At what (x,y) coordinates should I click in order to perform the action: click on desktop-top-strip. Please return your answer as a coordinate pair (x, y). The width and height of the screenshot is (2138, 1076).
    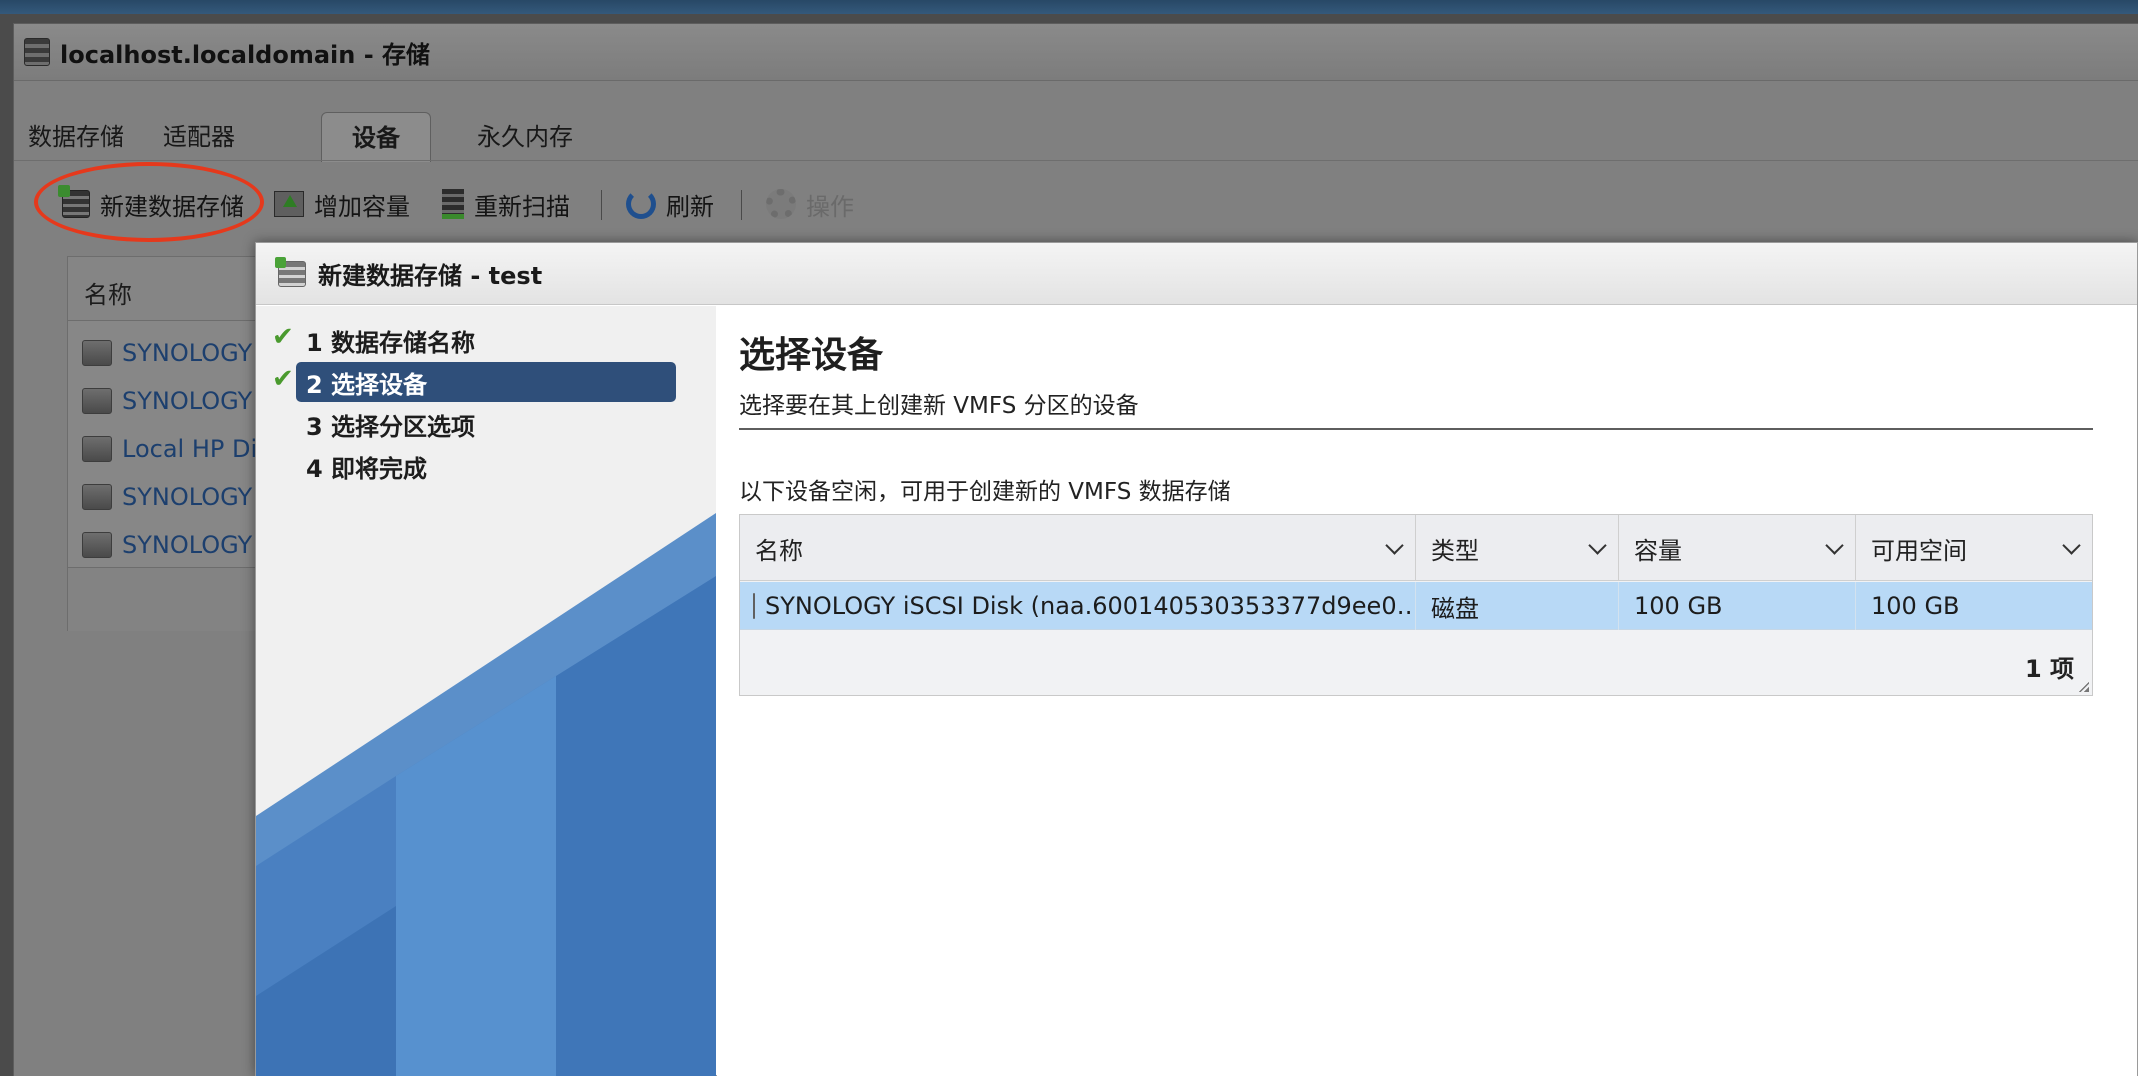
    Looking at the image, I should click on (1069, 7).